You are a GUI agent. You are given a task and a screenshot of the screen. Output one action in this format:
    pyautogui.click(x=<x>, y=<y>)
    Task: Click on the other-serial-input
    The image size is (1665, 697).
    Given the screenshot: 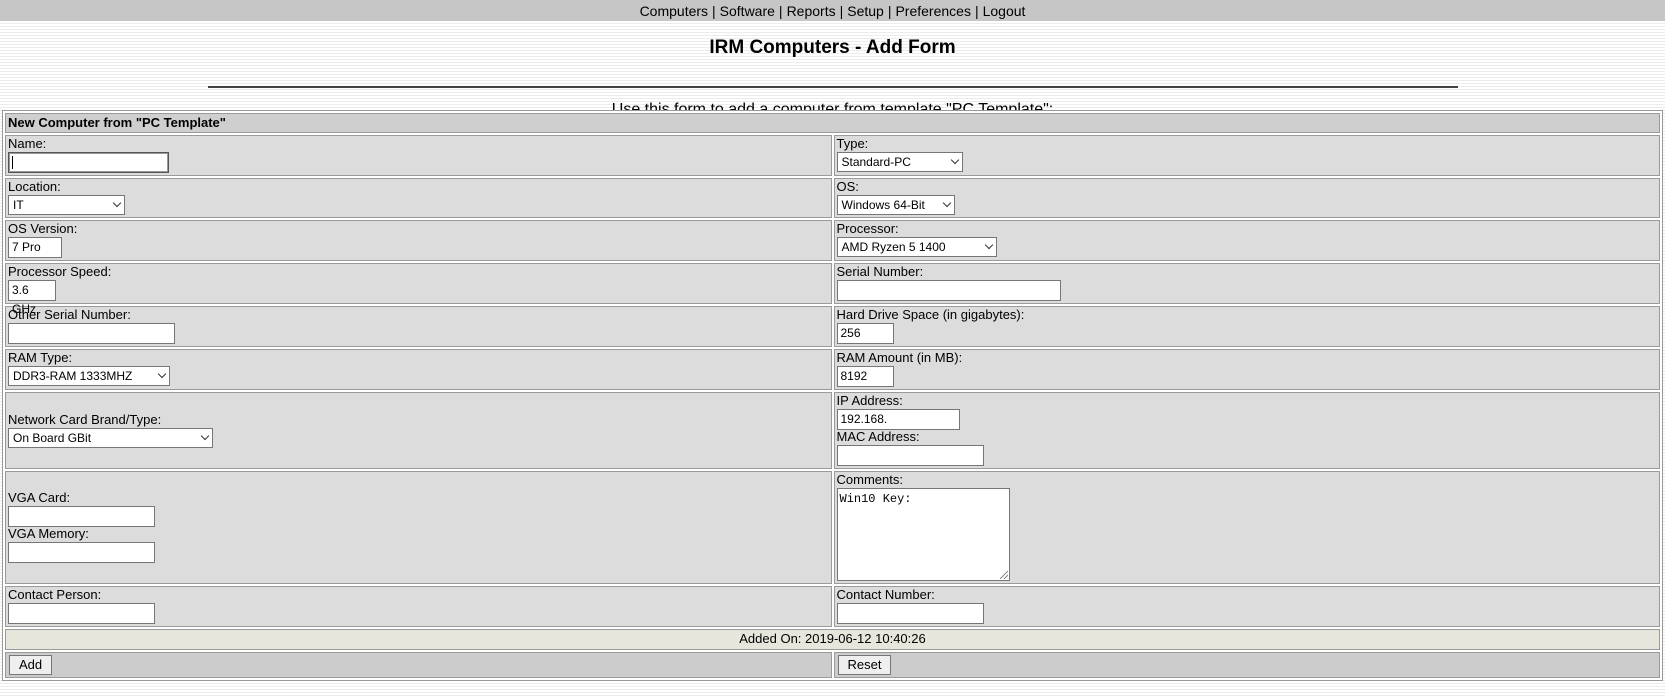 What is the action you would take?
    pyautogui.click(x=91, y=333)
    